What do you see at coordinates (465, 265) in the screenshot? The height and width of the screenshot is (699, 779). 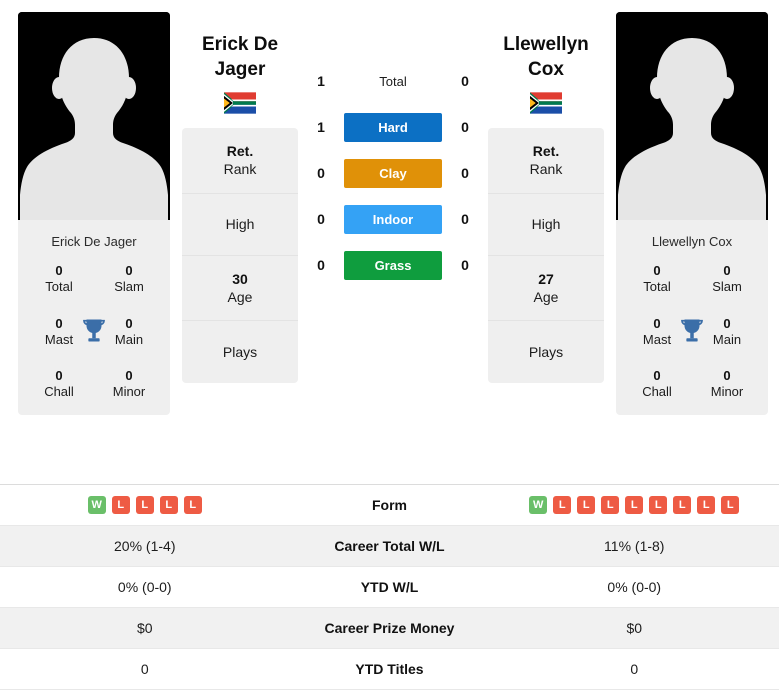 I see `h2h-grass-right-score: 0` at bounding box center [465, 265].